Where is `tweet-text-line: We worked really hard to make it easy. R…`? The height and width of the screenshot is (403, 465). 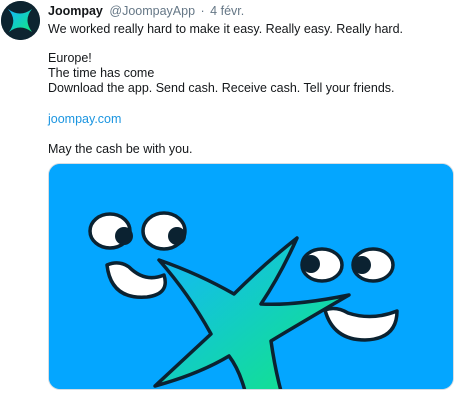 tweet-text-line: We worked really hard to make it easy. R… is located at coordinates (226, 29).